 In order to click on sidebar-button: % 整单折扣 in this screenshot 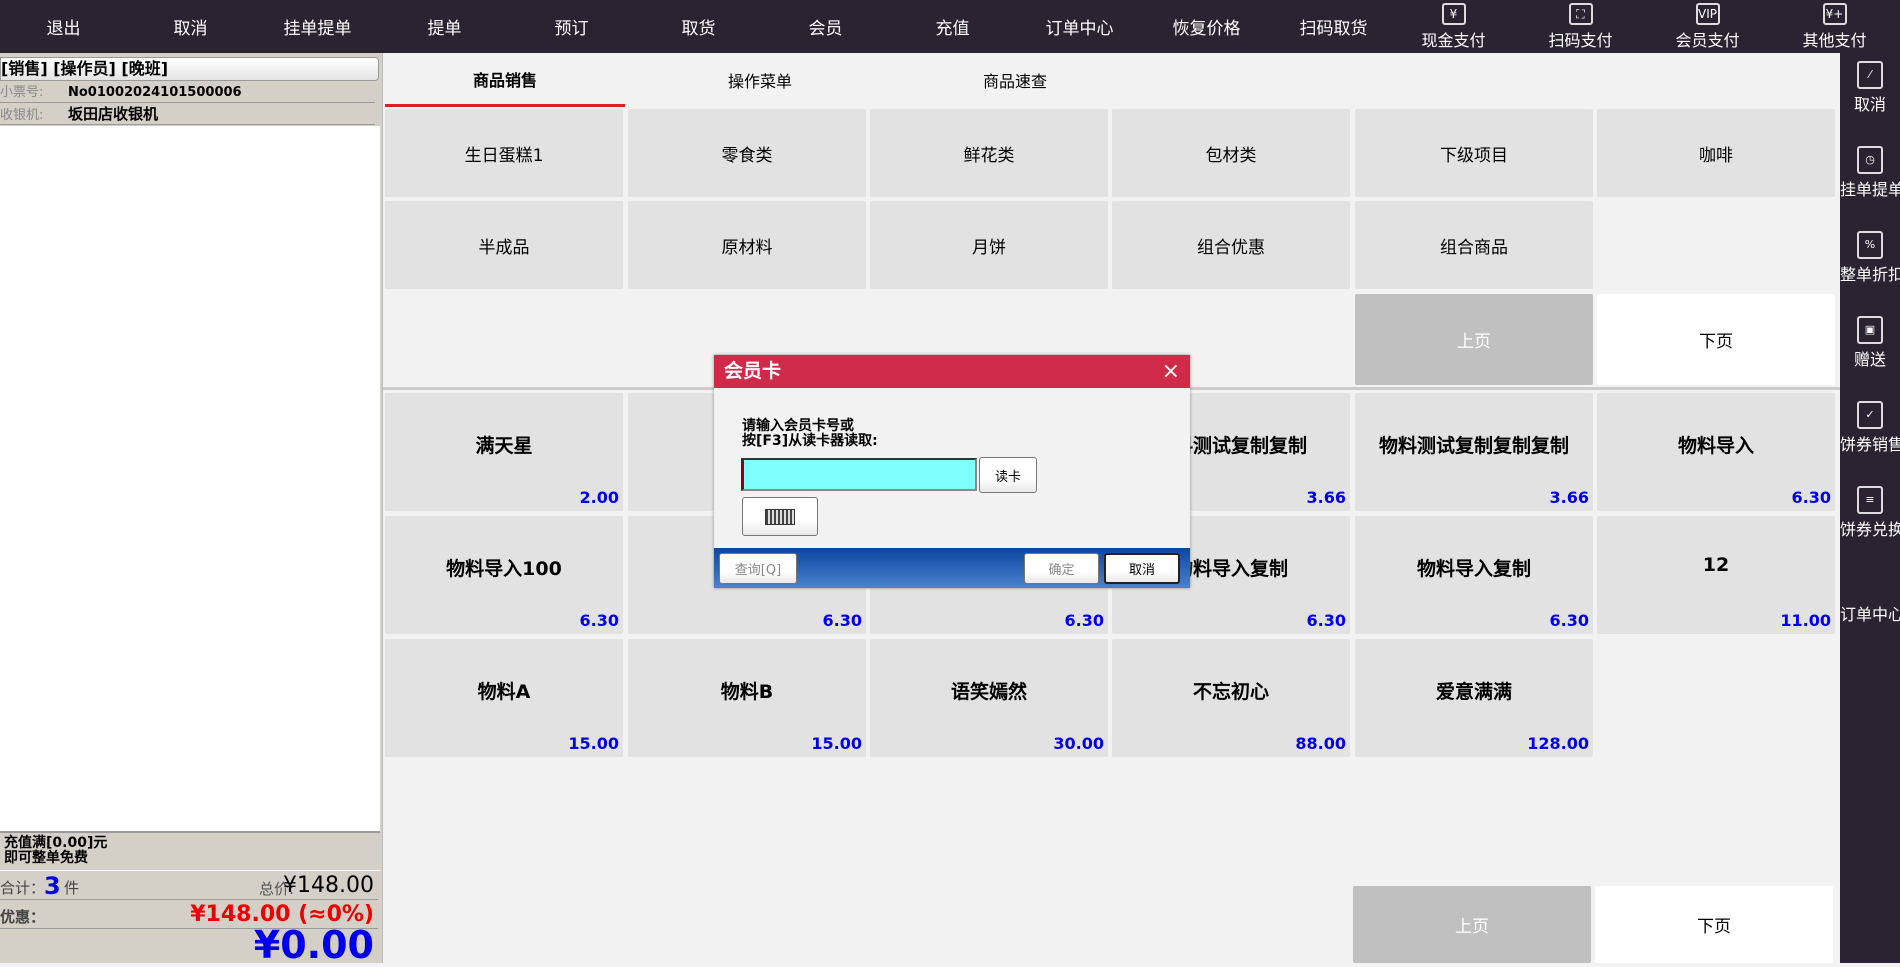, I will do `click(1870, 263)`.